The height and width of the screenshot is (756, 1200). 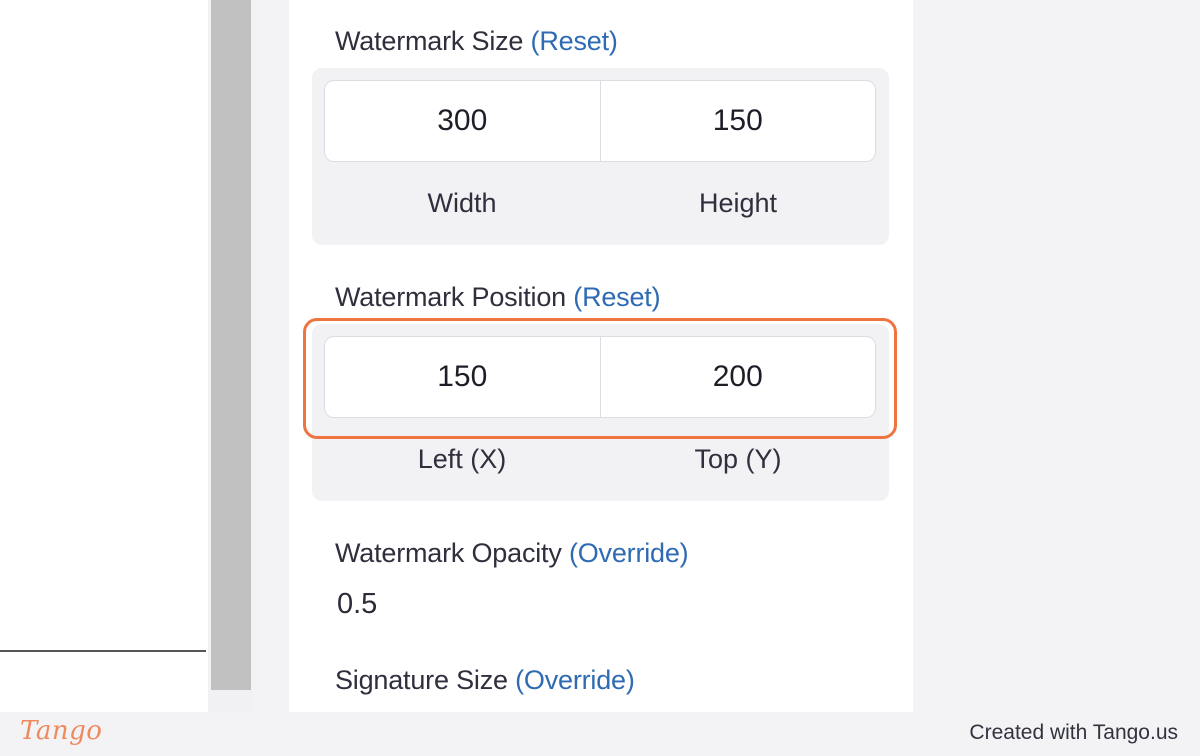 I want to click on watermark-size-title: Watermark Size, so click(x=429, y=41).